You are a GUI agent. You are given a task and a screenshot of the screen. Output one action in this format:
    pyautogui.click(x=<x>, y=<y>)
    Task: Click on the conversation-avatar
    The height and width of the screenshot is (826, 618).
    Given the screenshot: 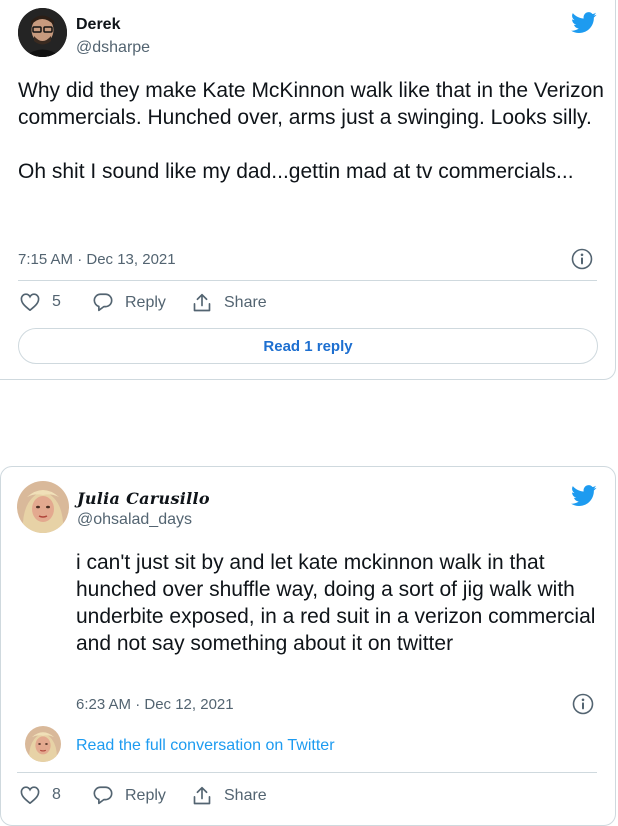 What is the action you would take?
    pyautogui.click(x=43, y=744)
    